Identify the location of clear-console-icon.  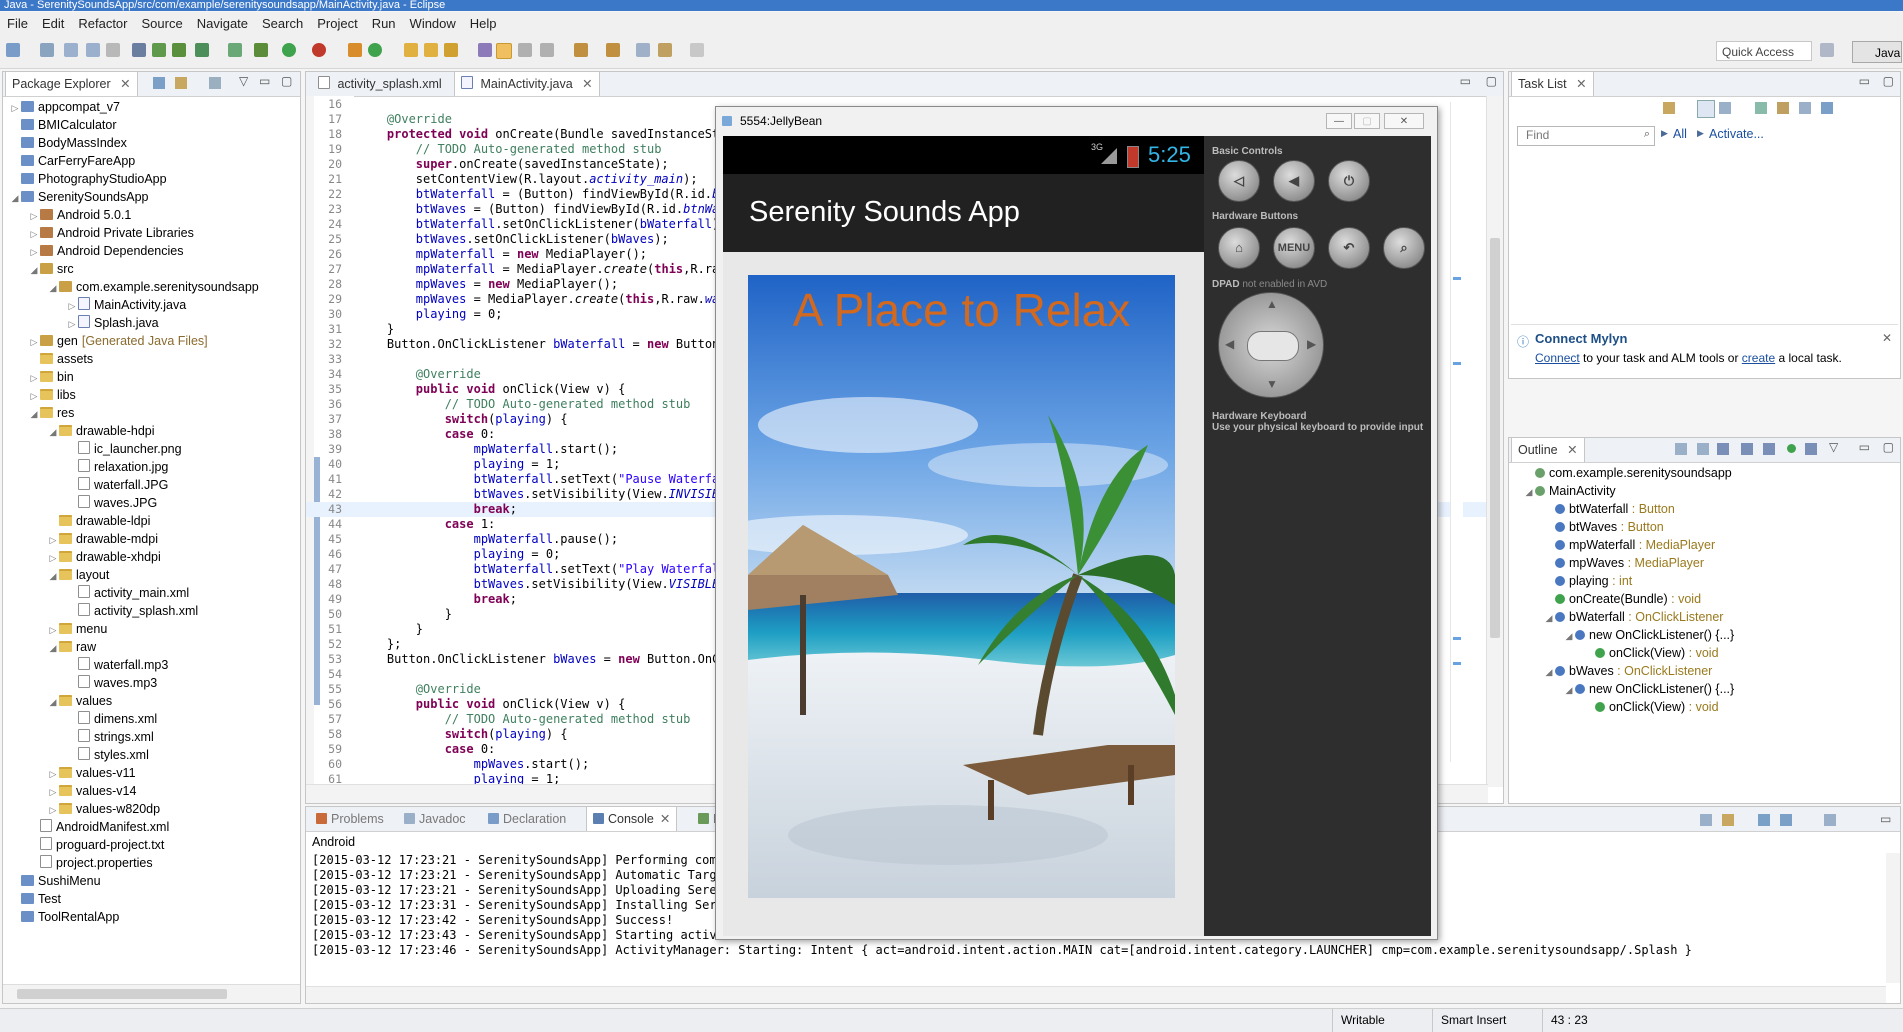
(1706, 820).